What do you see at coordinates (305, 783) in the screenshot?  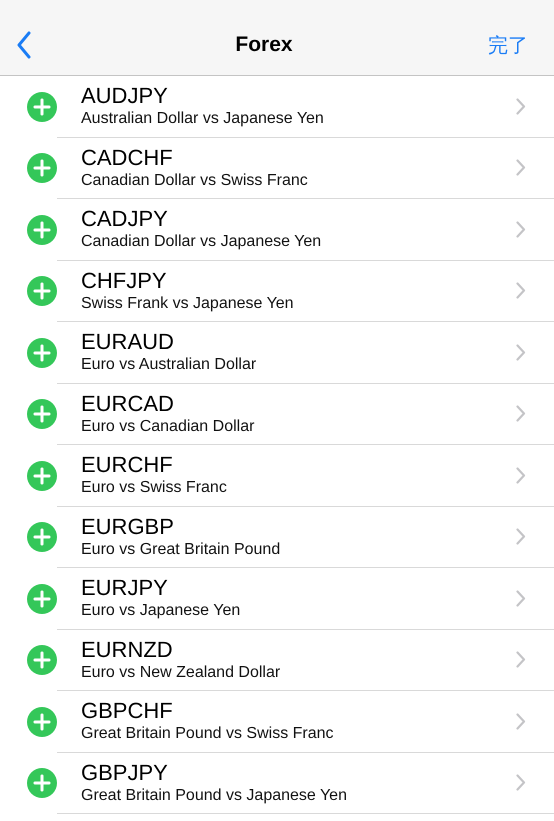 I see `symbol-row: GBPJPY Great Britain Pound vs Japanese Yen` at bounding box center [305, 783].